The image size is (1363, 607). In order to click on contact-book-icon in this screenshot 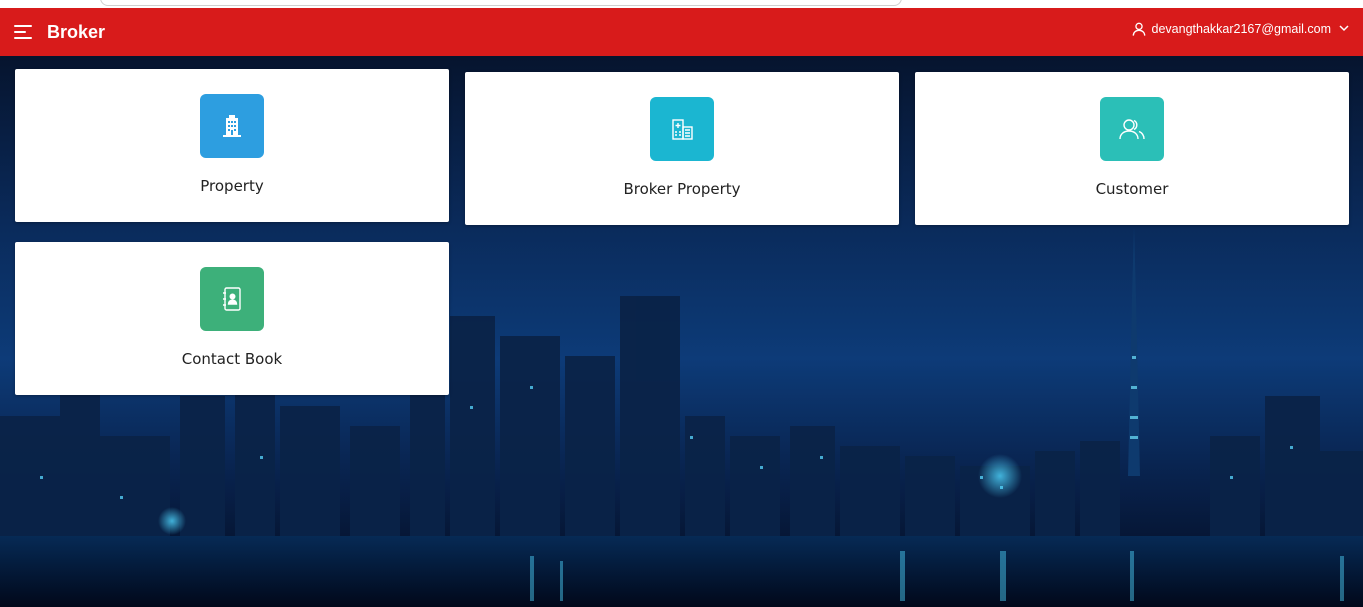, I will do `click(232, 299)`.